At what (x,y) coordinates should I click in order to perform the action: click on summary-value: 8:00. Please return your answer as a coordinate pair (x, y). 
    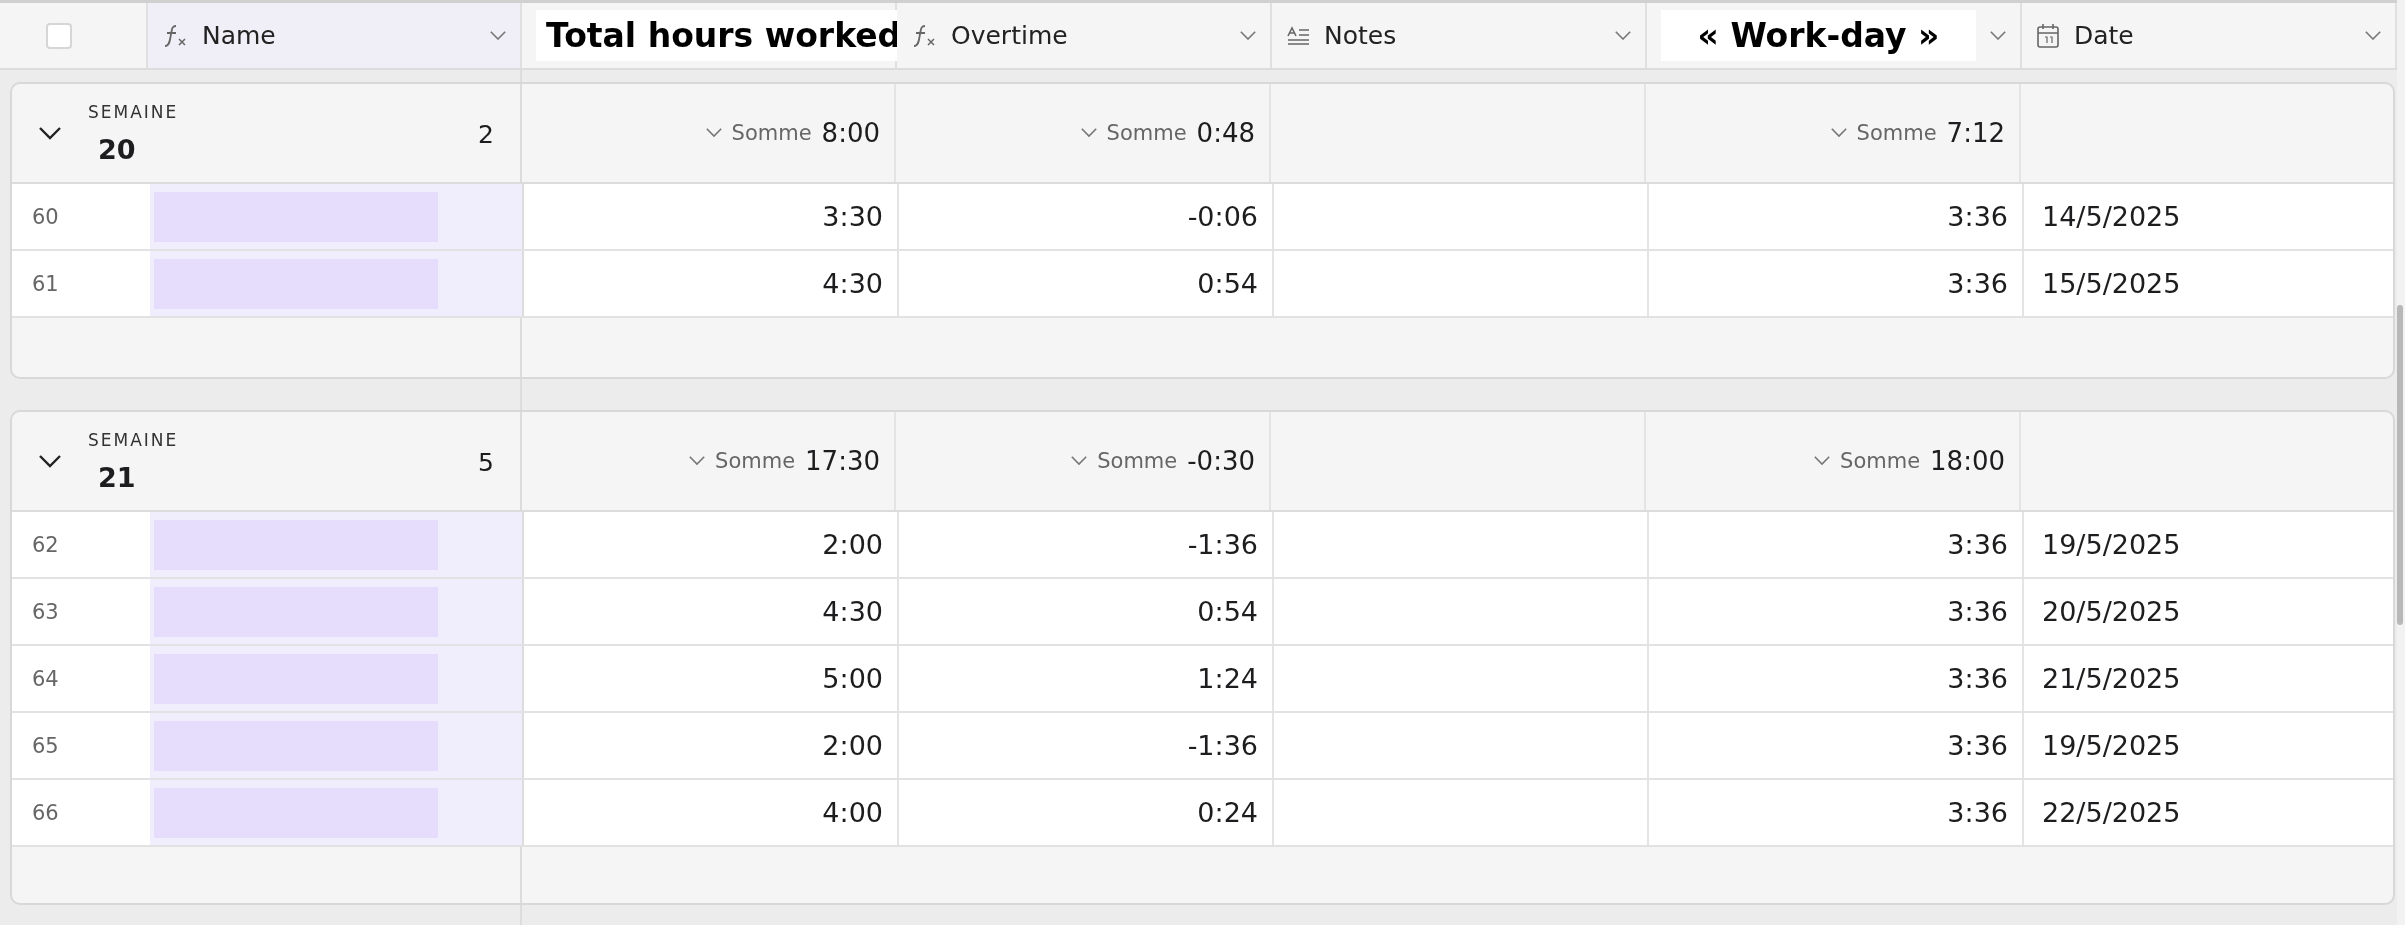
    Looking at the image, I should click on (850, 133).